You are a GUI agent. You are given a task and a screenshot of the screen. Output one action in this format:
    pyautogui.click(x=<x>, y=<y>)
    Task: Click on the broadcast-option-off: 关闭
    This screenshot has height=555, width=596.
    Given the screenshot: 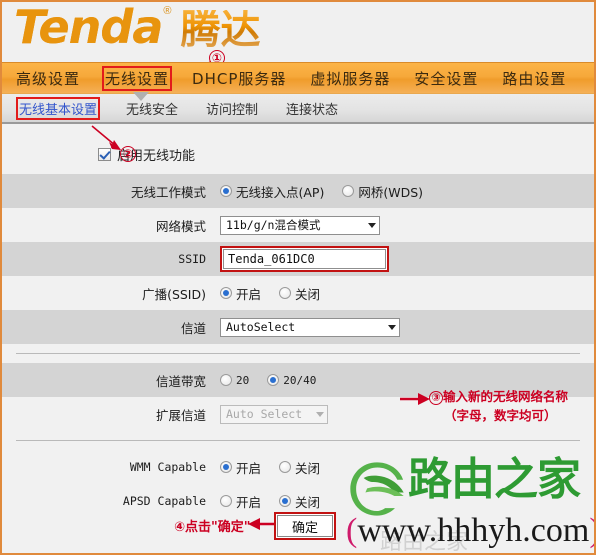 What is the action you would take?
    pyautogui.click(x=299, y=293)
    